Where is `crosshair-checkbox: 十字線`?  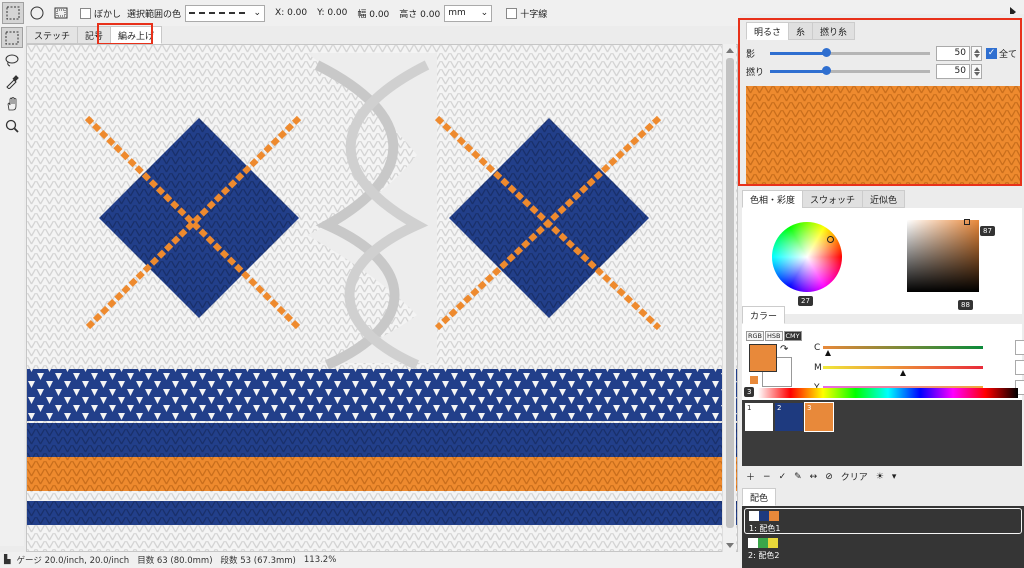
crosshair-checkbox: 十字線 is located at coordinates (526, 13).